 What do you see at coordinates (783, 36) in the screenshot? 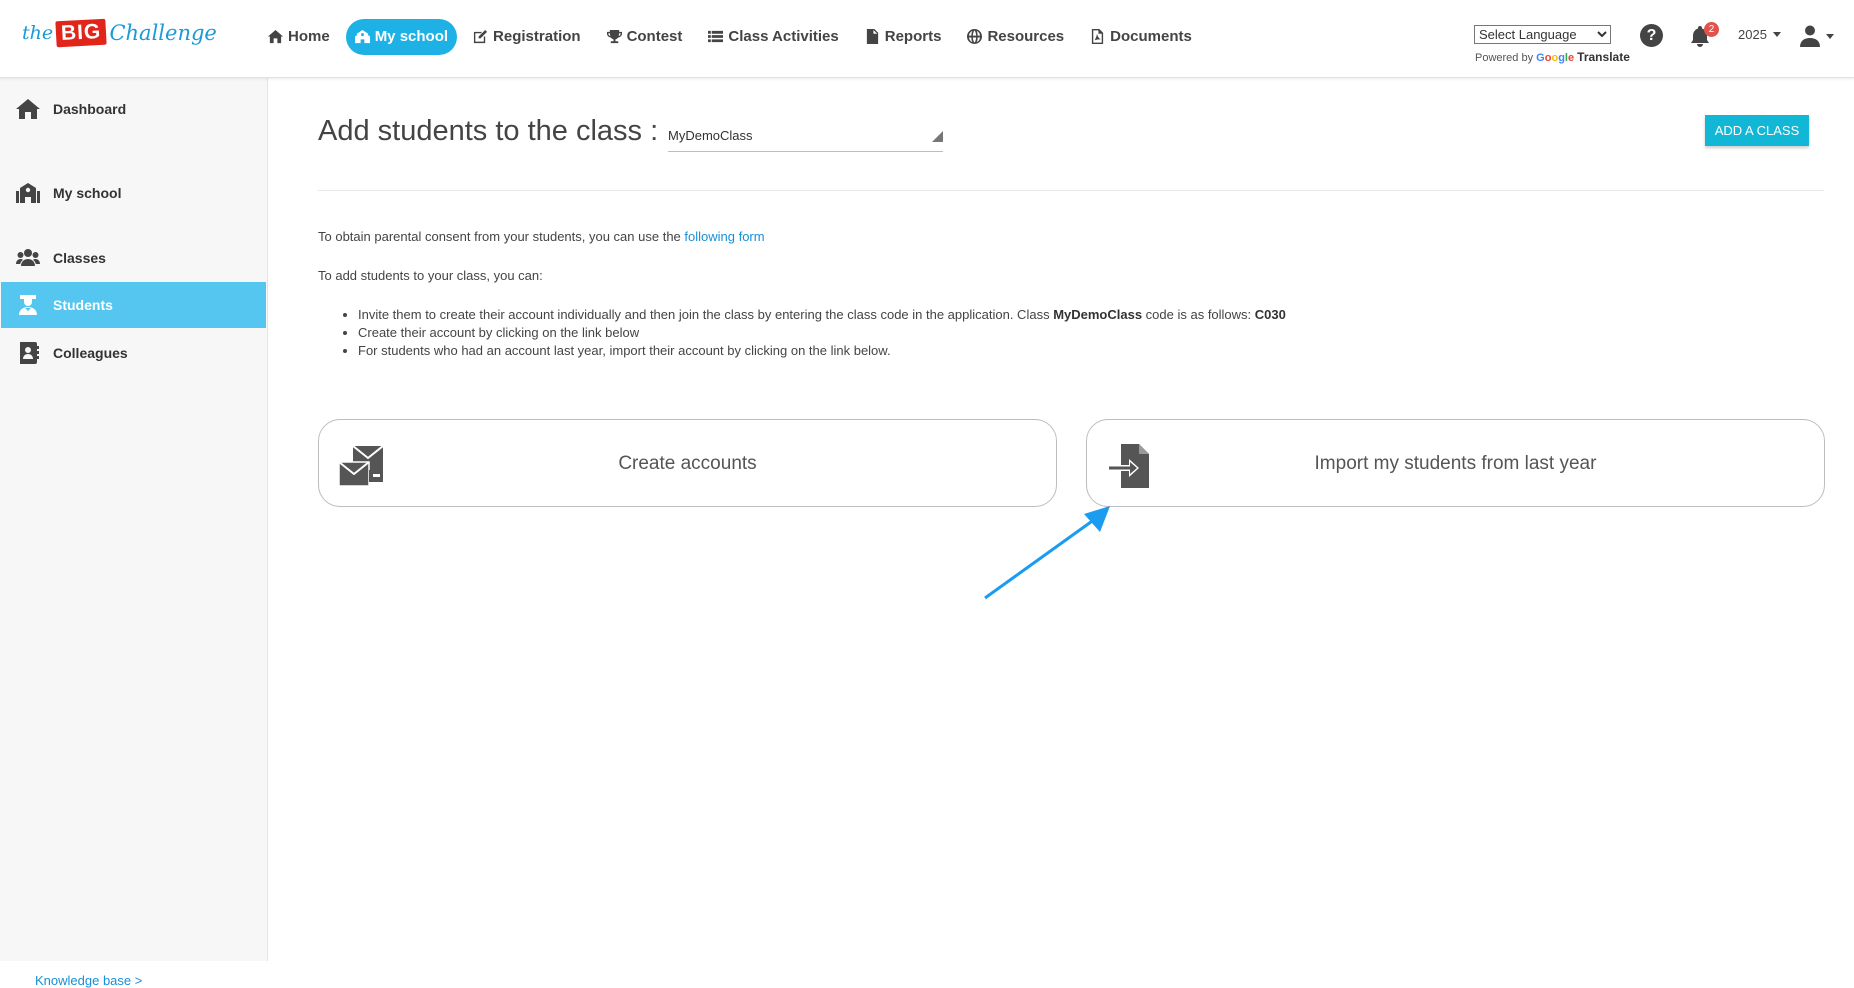
I see `nav-class-activities-label: Class Activities` at bounding box center [783, 36].